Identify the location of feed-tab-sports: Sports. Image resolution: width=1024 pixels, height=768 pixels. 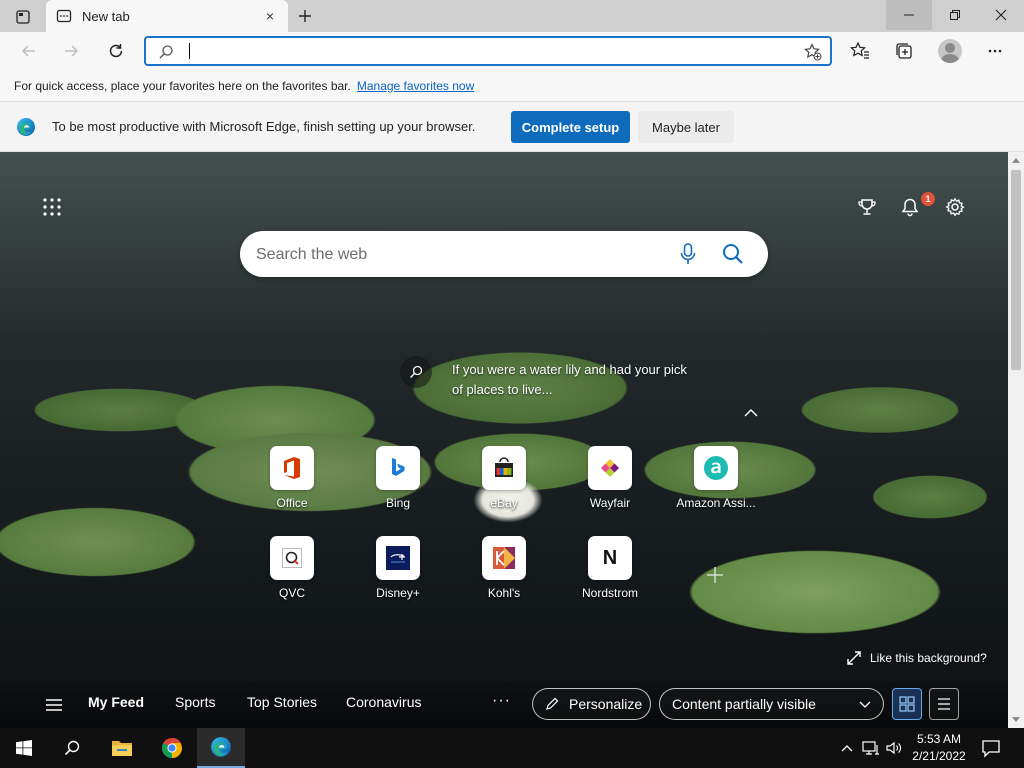
(195, 702).